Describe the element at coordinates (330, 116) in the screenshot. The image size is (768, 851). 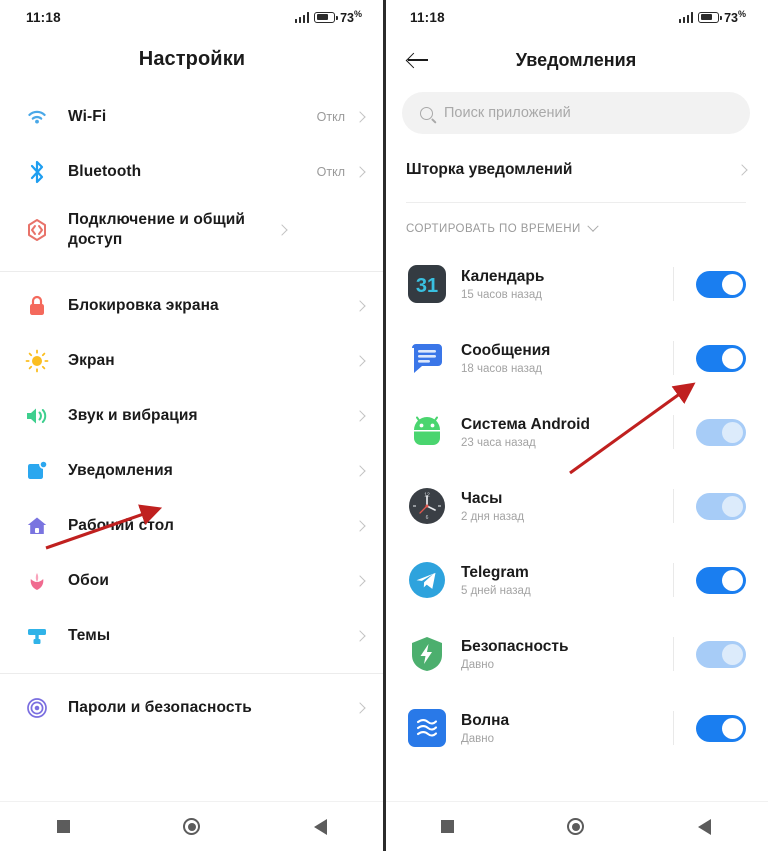
I see `sidebar-item-value: Откл` at that location.